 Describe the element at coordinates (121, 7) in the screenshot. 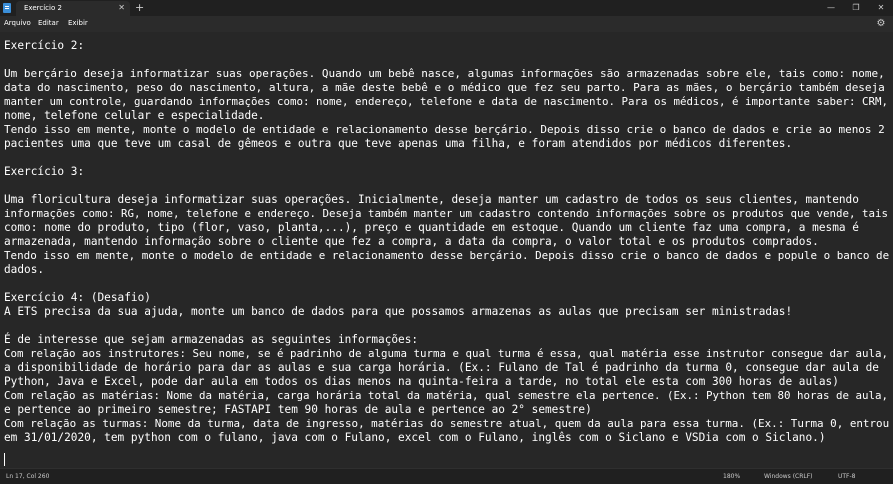

I see `tab-close-icon: ✕` at that location.